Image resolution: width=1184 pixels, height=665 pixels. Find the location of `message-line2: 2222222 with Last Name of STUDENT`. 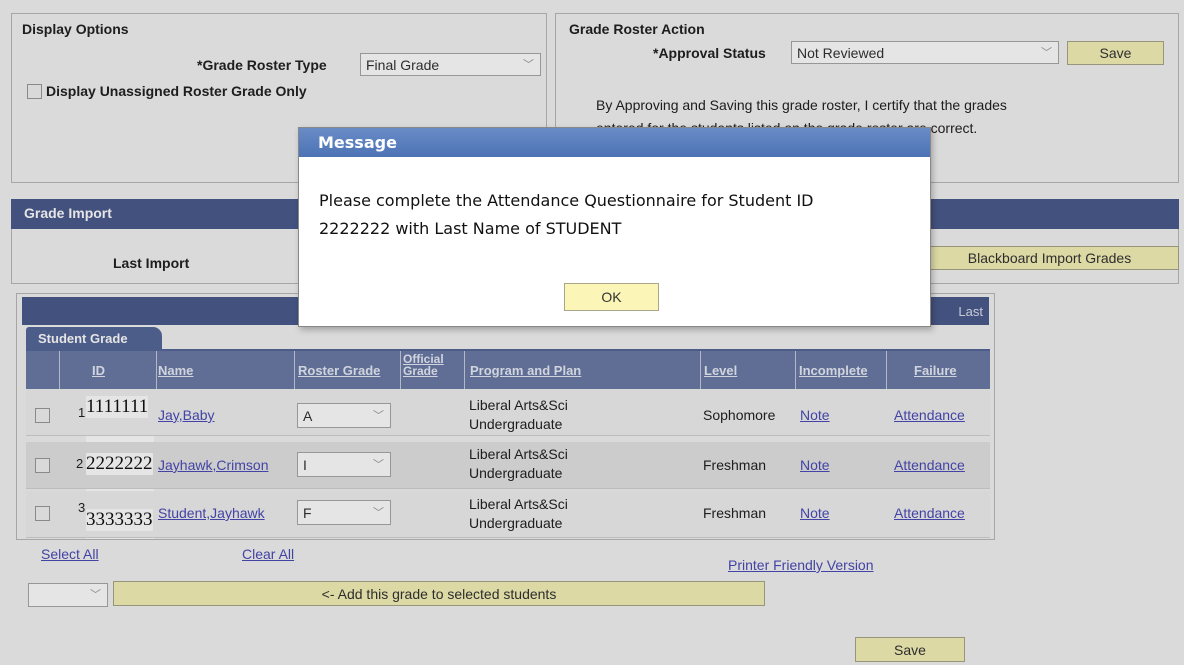

message-line2: 2222222 with Last Name of STUDENT is located at coordinates (470, 228).